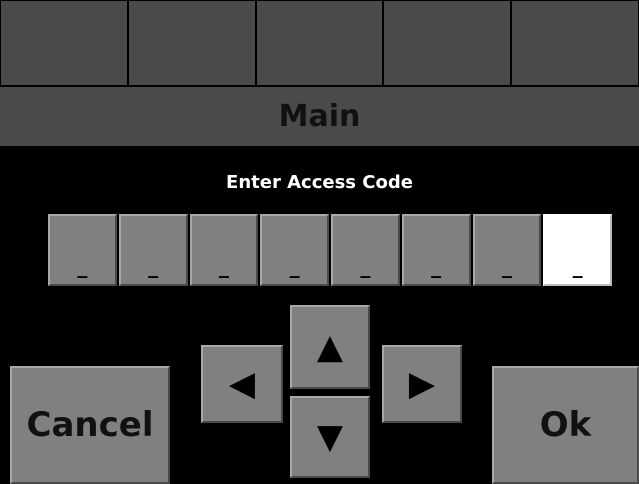  I want to click on left-arrow-icon: ◀, so click(242, 384).